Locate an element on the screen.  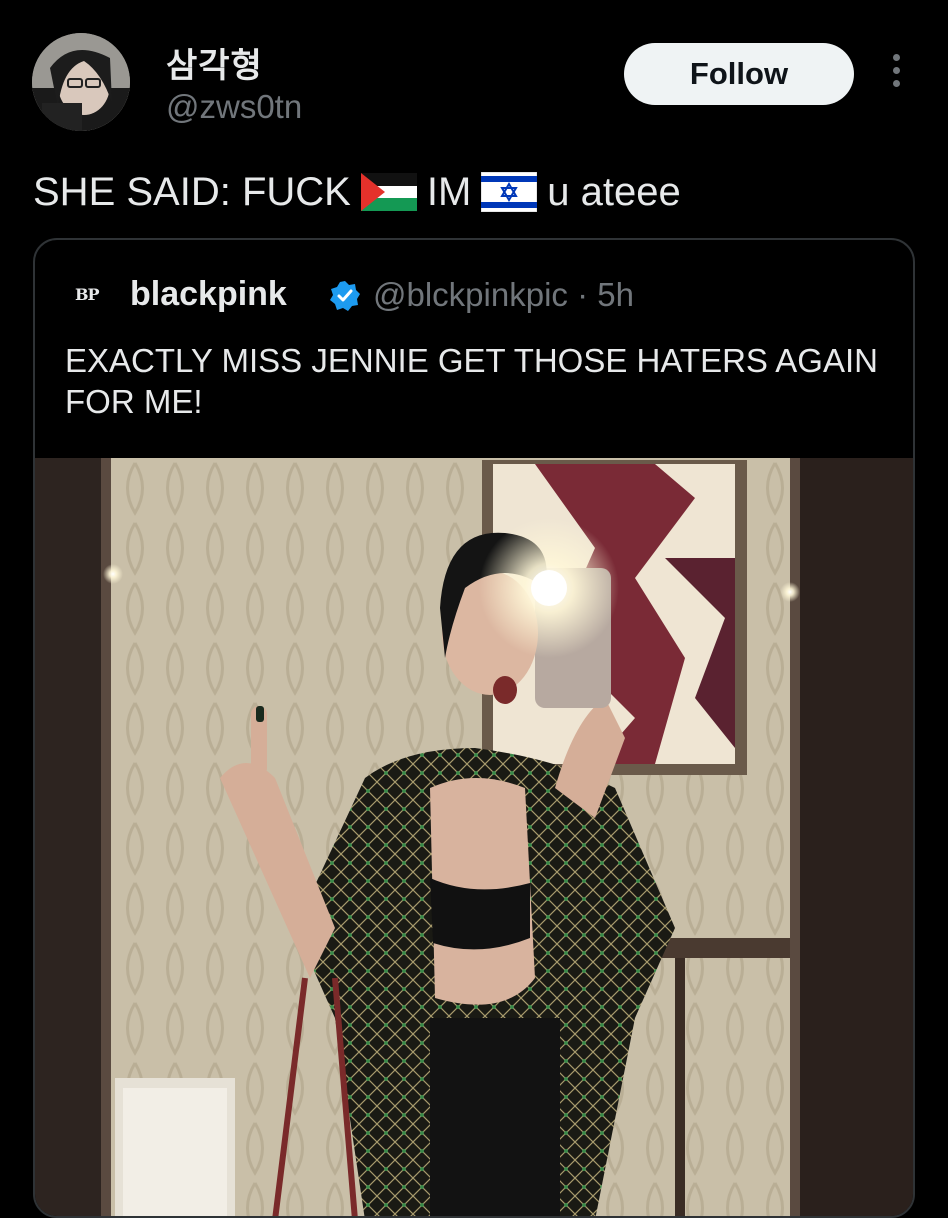
more-vertical-icon is located at coordinates (896, 74).